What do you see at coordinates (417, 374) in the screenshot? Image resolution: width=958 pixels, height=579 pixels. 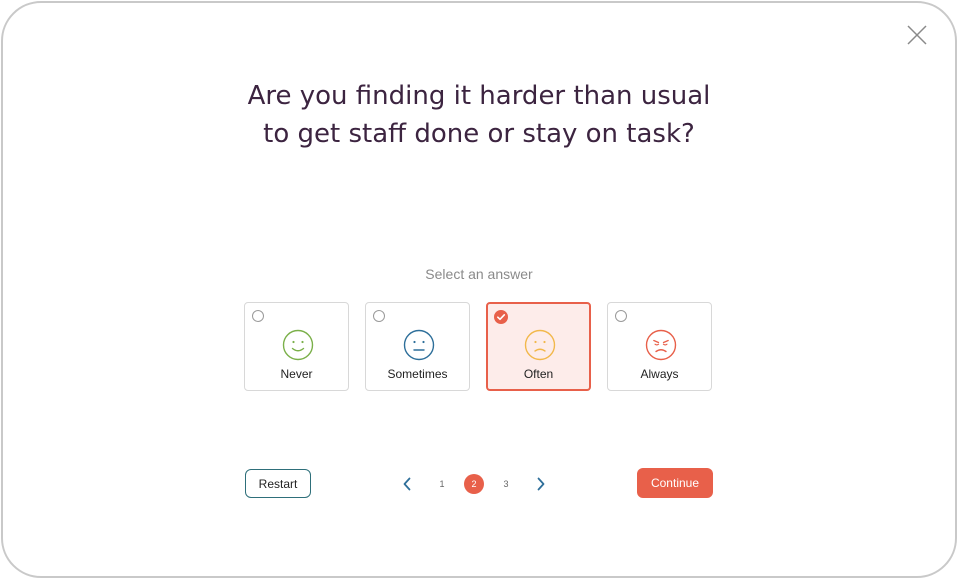 I see `option-label: Sometimes` at bounding box center [417, 374].